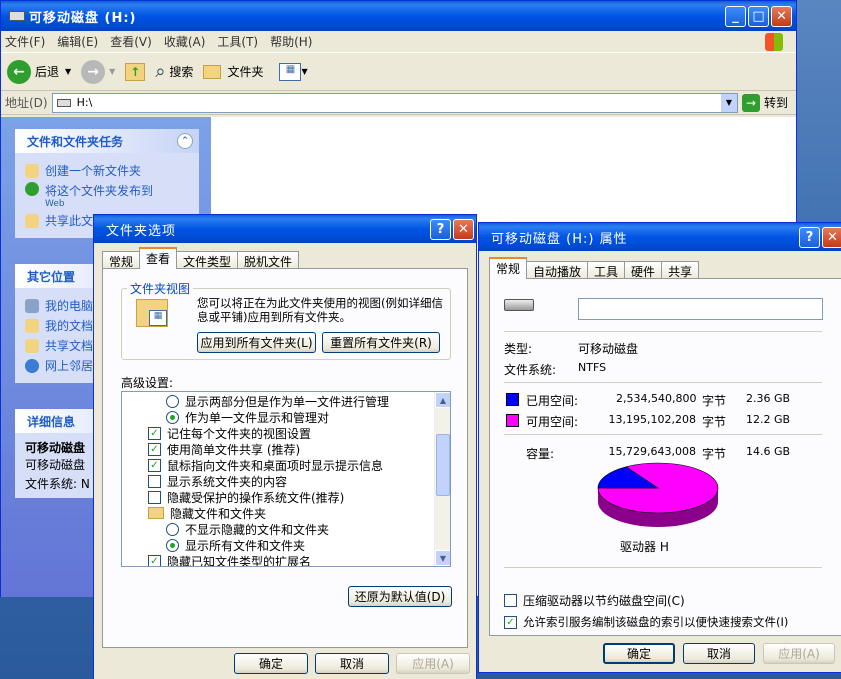 The image size is (841, 679). What do you see at coordinates (735, 16) in the screenshot?
I see `minimize-button: _` at bounding box center [735, 16].